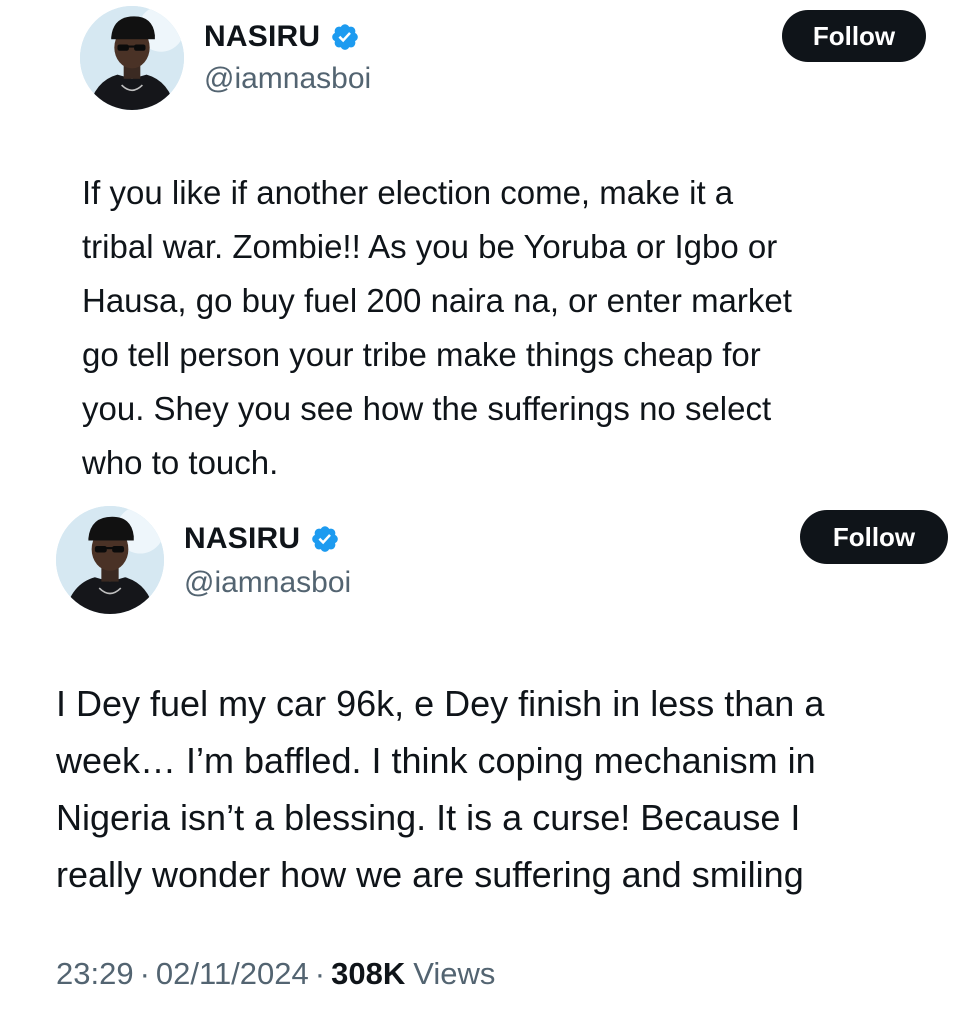  What do you see at coordinates (95, 973) in the screenshot?
I see `tweet-time: 23:29` at bounding box center [95, 973].